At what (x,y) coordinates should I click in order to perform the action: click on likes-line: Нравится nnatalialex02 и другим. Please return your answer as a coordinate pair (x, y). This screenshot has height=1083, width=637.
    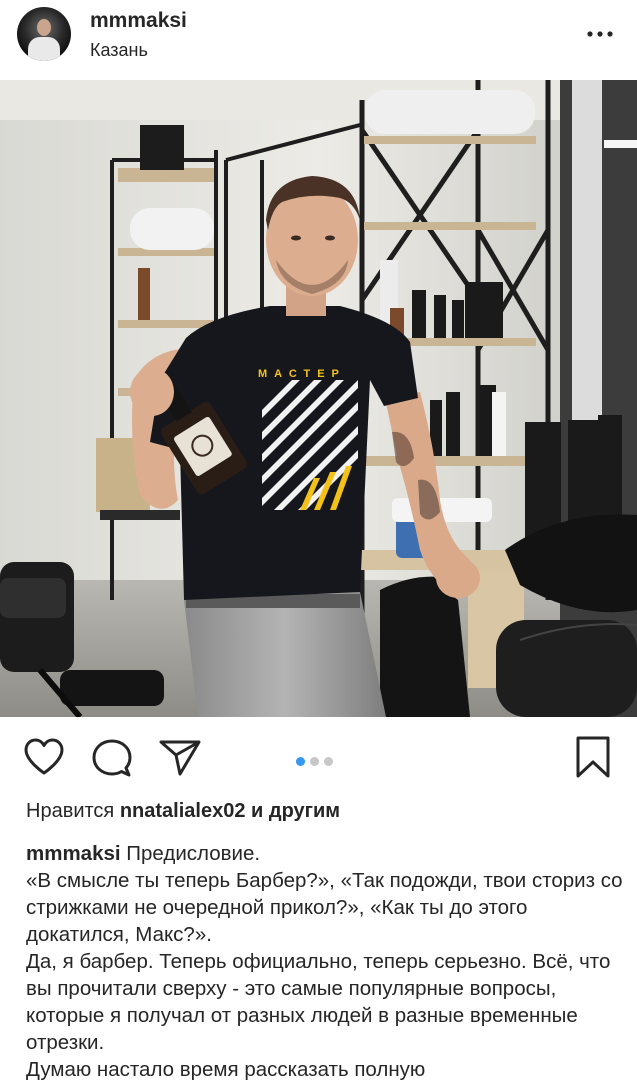
    Looking at the image, I should click on (183, 811).